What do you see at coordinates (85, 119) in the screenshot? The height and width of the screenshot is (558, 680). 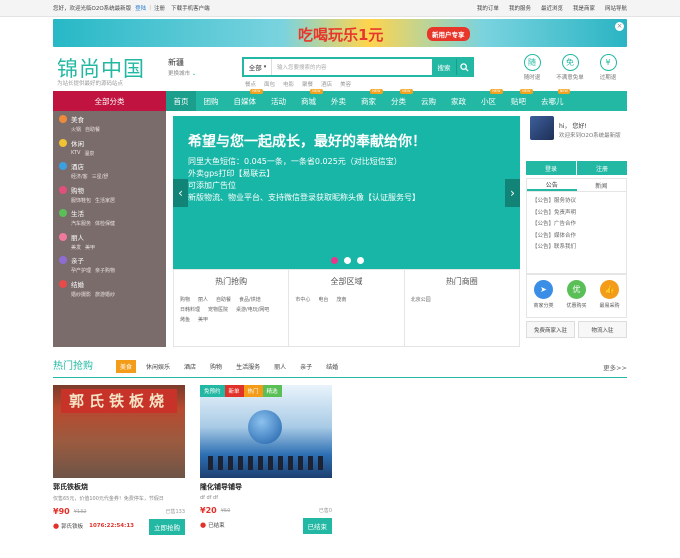 I see `sidebar-title: 美食` at bounding box center [85, 119].